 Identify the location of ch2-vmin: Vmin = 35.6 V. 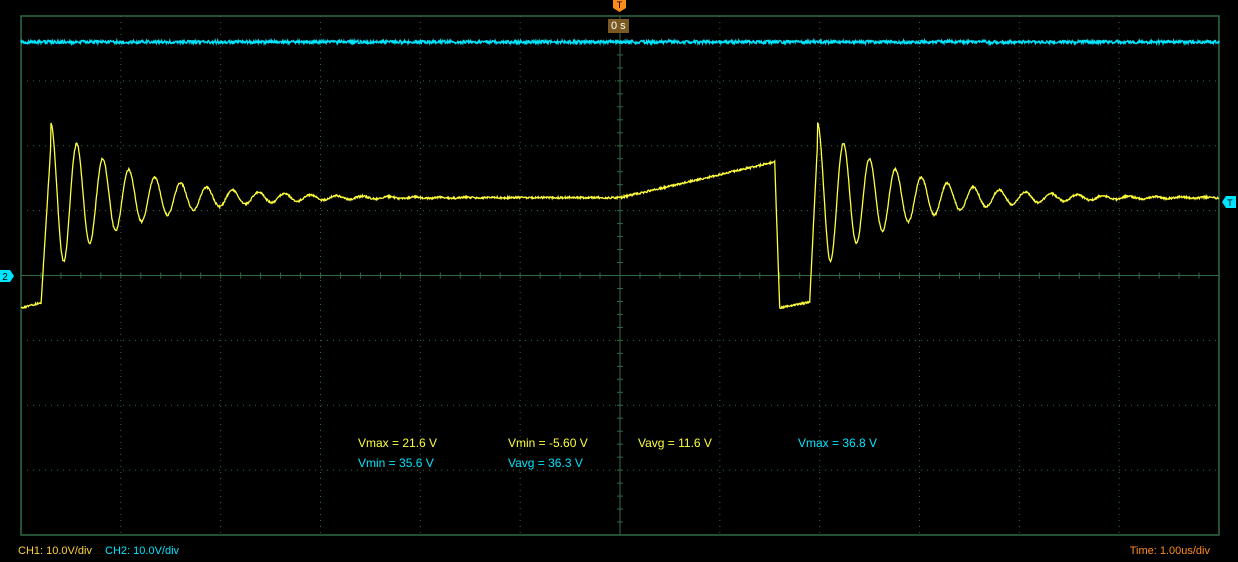
(396, 463).